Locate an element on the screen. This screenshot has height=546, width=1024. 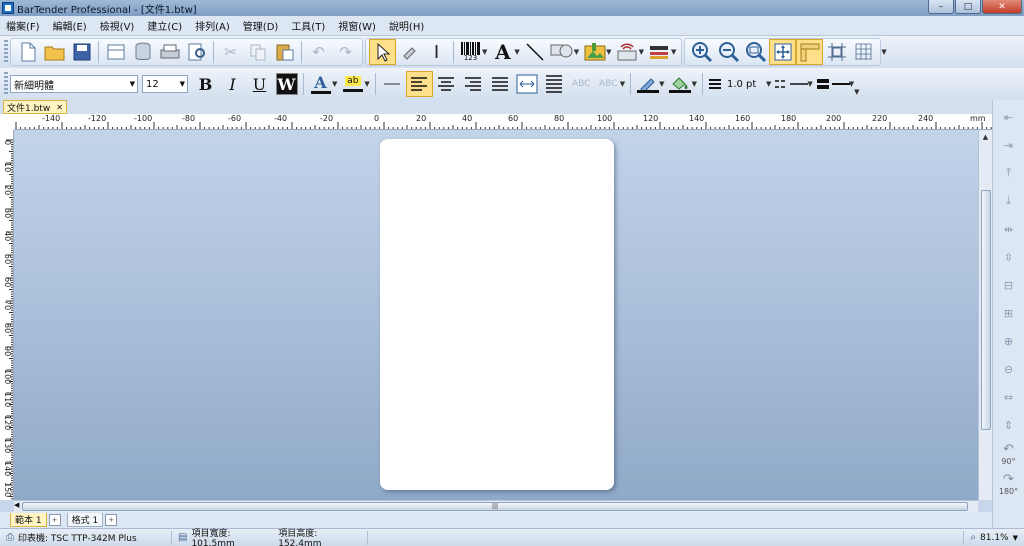
menu-help: 說明(H) is located at coordinates (406, 25).